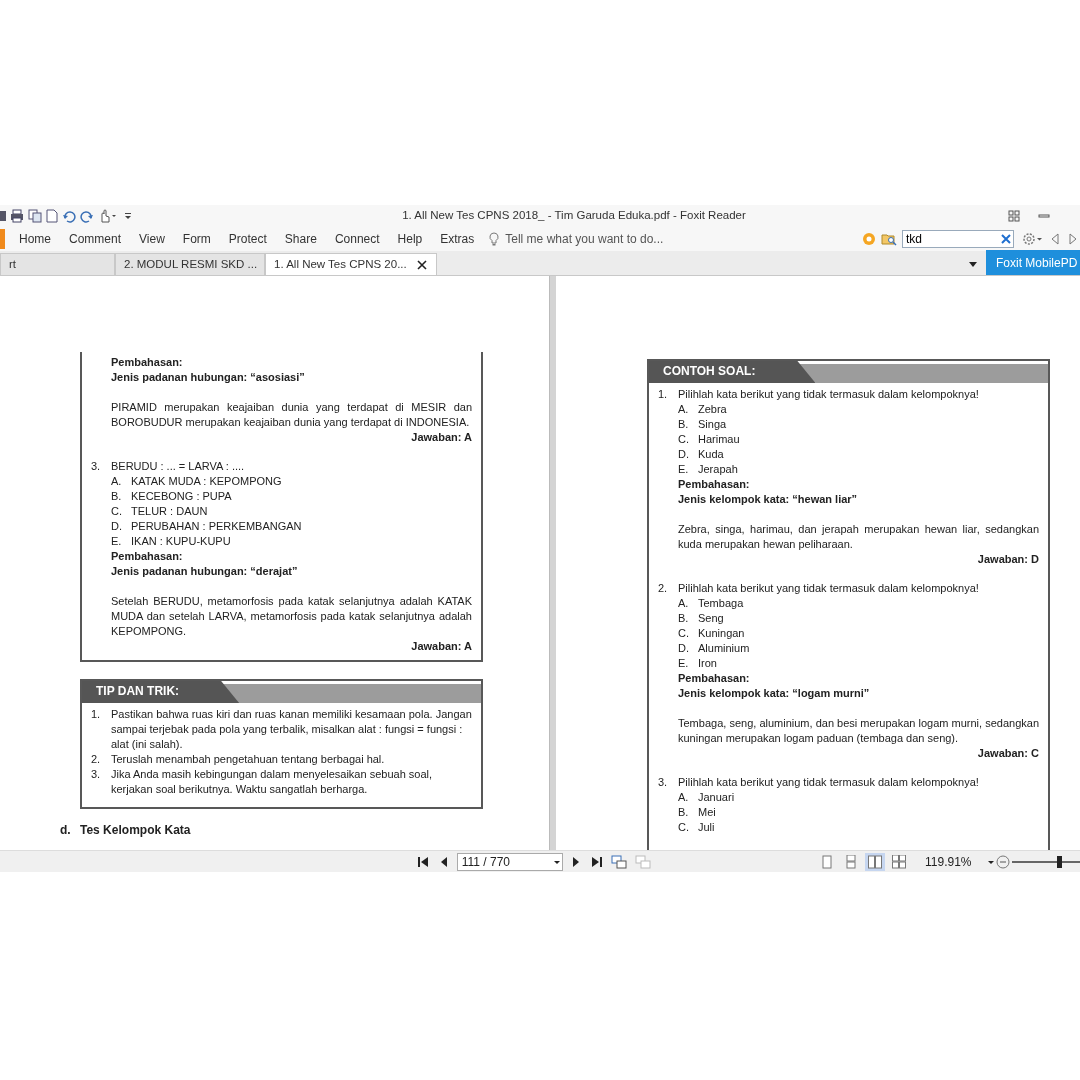 The width and height of the screenshot is (1080, 1080). Describe the element at coordinates (948, 861) in the screenshot. I see `zoom-level: 119.91%` at that location.